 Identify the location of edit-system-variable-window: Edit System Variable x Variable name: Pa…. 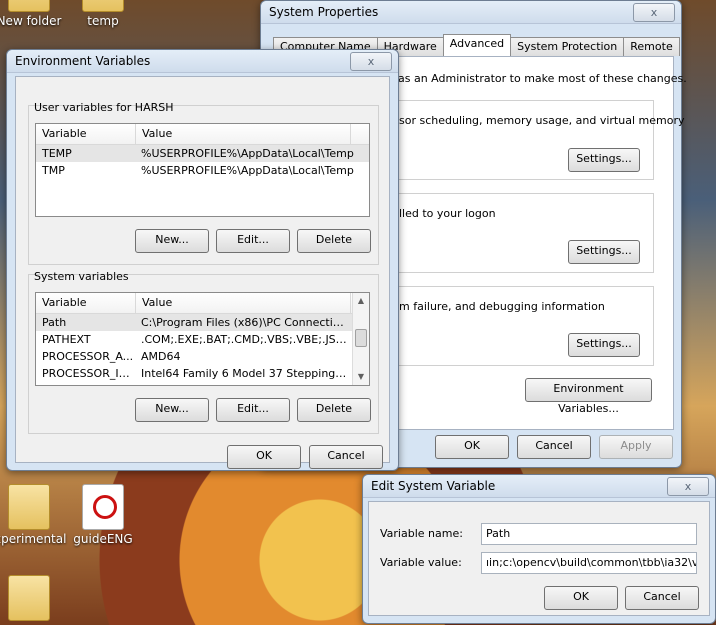
(539, 549).